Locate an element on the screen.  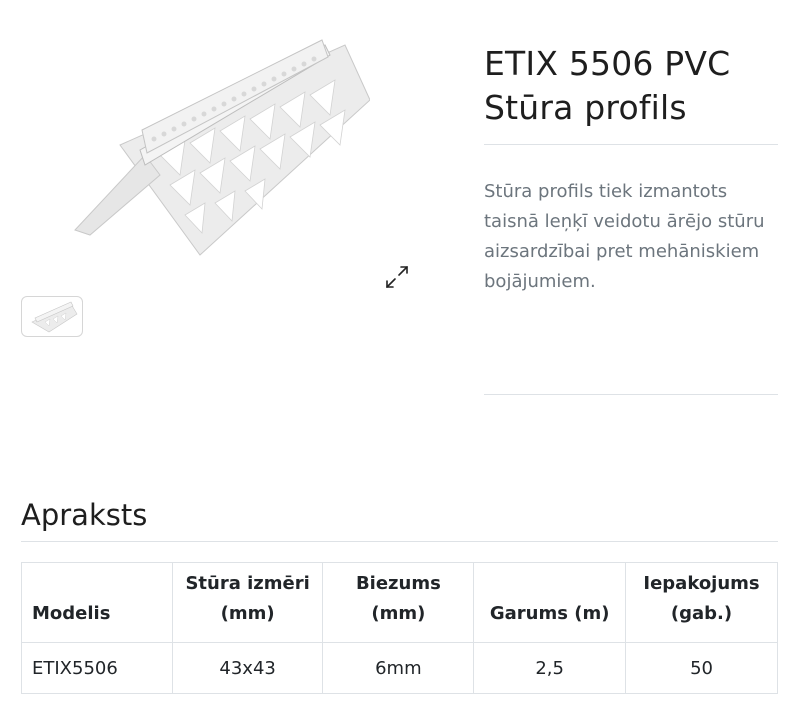
header-length: Garums (m) is located at coordinates (550, 602).